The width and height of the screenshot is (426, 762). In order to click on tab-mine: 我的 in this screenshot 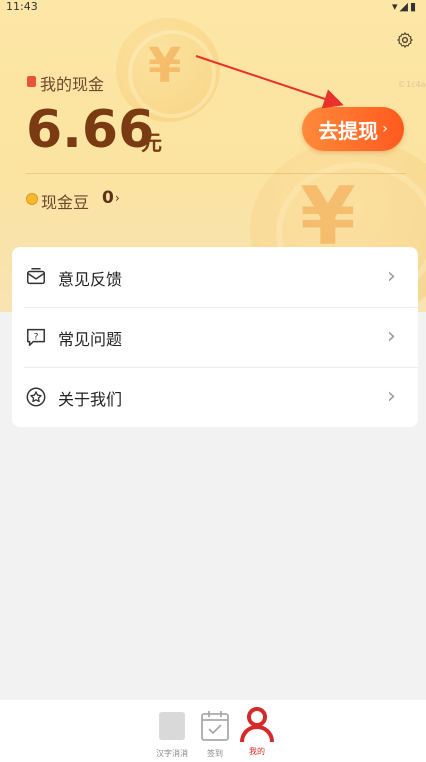, I will do `click(257, 732)`.